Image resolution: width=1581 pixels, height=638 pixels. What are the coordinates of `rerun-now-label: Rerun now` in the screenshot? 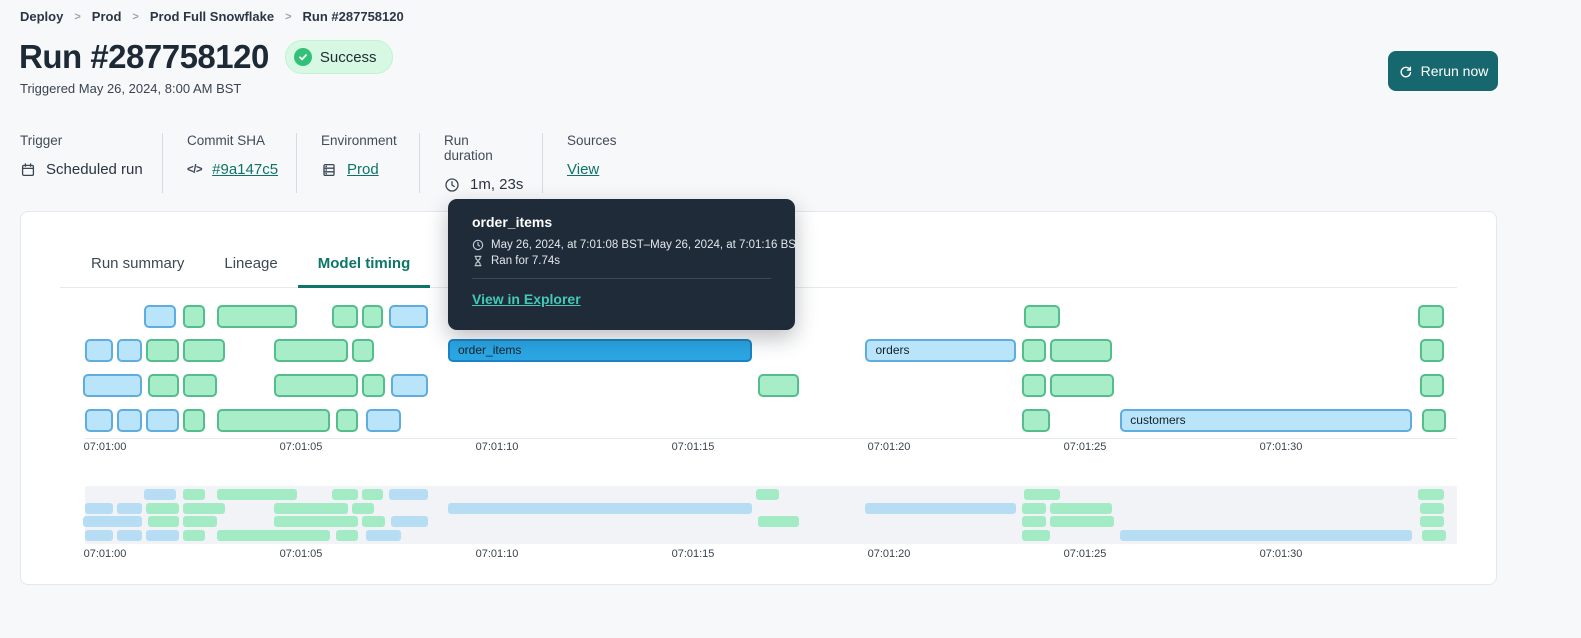 It's located at (1454, 71).